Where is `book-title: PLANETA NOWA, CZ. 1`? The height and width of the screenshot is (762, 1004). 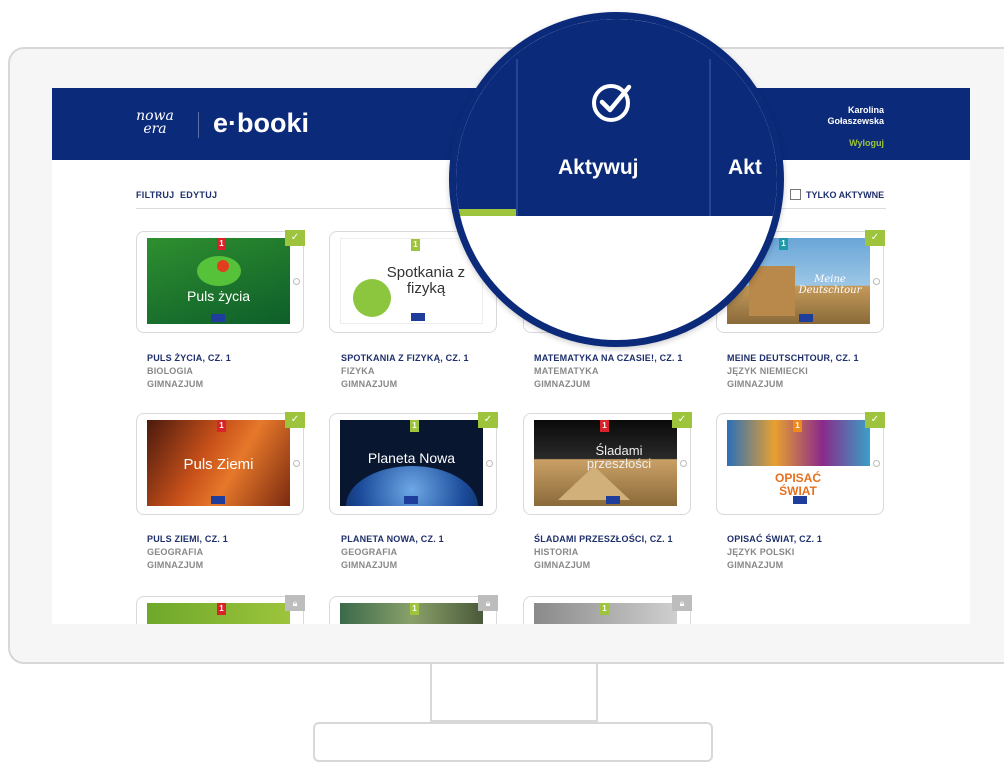
book-title: PLANETA NOWA, CZ. 1 is located at coordinates (431, 539).